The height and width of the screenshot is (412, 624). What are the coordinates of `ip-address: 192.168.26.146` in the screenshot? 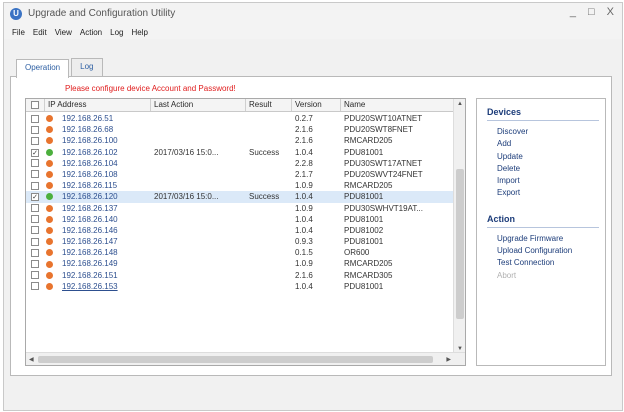 It's located at (90, 230).